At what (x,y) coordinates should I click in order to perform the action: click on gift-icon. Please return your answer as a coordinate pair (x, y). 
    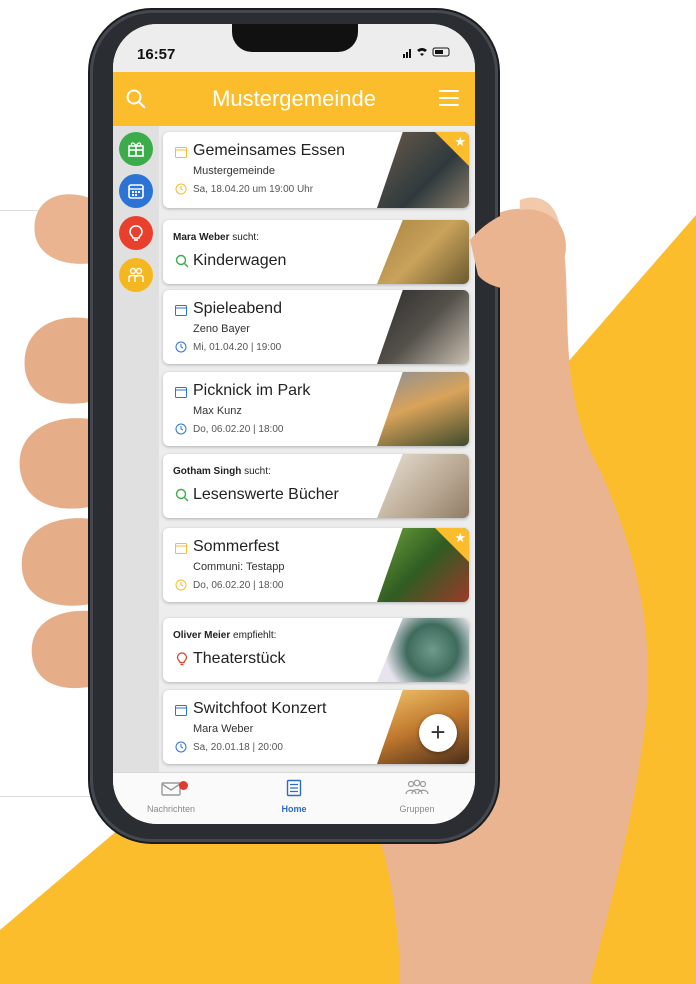
    Looking at the image, I should click on (136, 149).